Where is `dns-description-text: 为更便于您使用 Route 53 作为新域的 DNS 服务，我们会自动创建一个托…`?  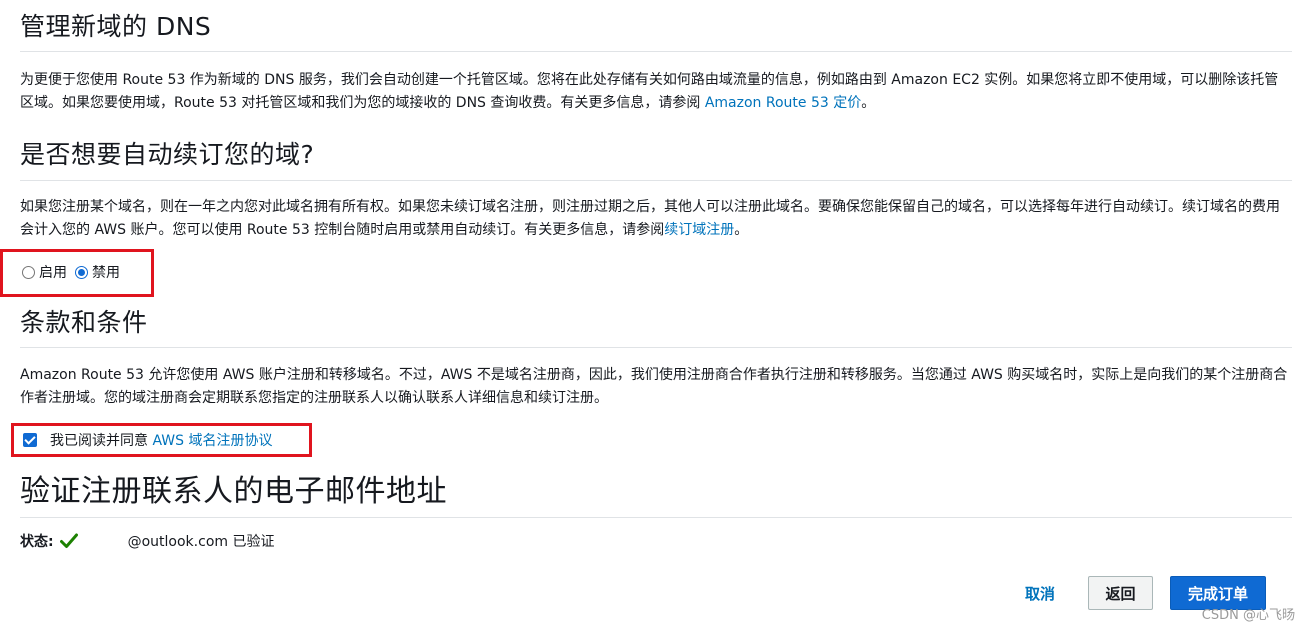 dns-description-text: 为更便于您使用 Route 53 作为新域的 DNS 服务，我们会自动创建一个托… is located at coordinates (649, 91).